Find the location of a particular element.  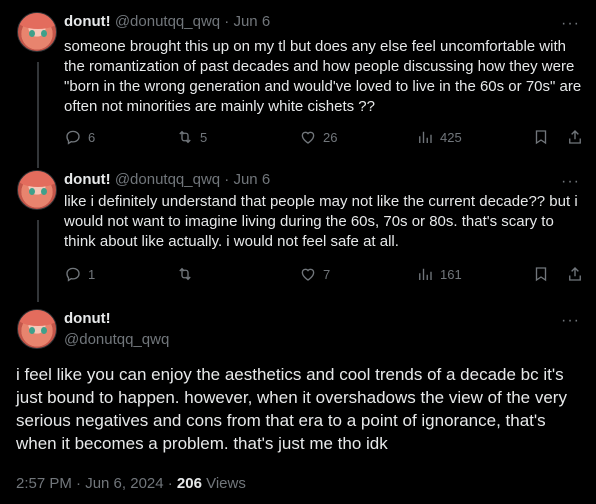

views-count: 206 is located at coordinates (189, 483).